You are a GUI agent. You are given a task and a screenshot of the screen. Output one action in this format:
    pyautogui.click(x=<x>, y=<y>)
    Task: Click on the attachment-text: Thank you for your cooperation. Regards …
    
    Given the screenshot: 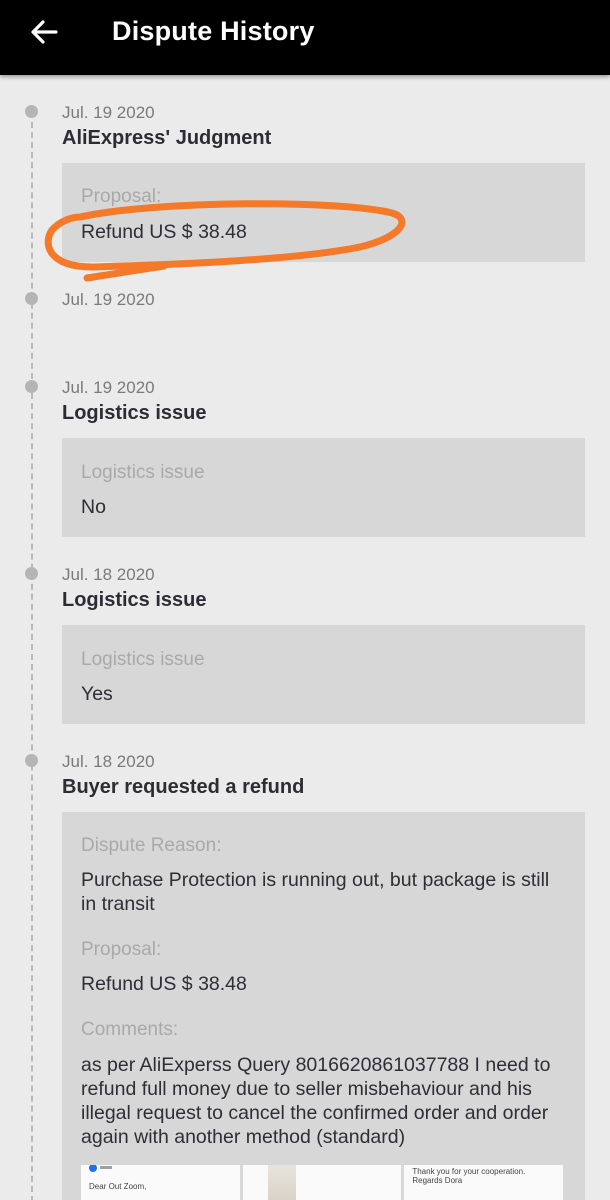 What is the action you would take?
    pyautogui.click(x=469, y=1176)
    